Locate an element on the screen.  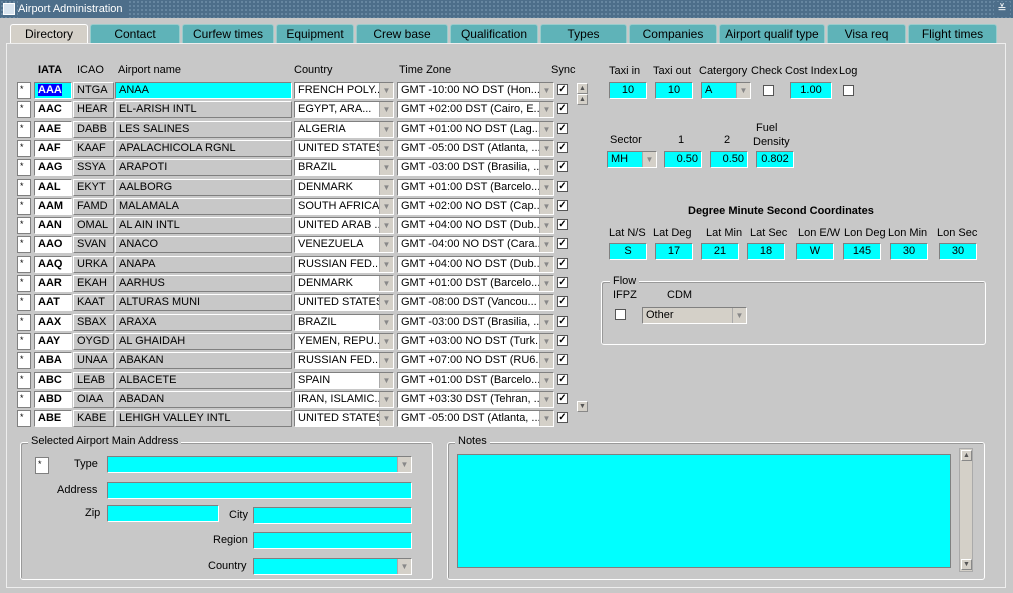
grid-scroll-up2-icon: ▲ is located at coordinates (582, 99).